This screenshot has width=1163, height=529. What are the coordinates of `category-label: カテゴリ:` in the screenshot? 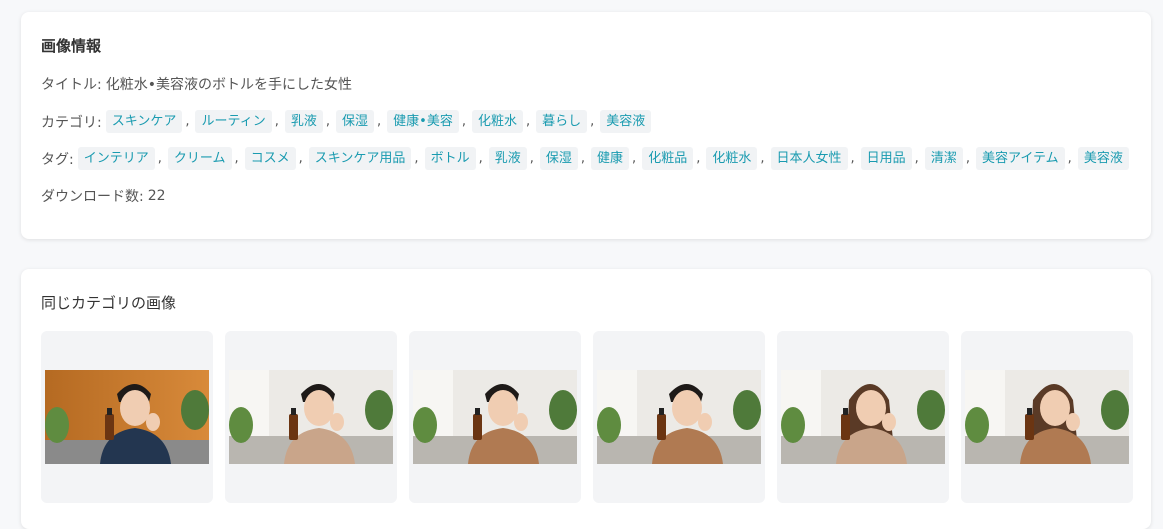 It's located at (71, 122).